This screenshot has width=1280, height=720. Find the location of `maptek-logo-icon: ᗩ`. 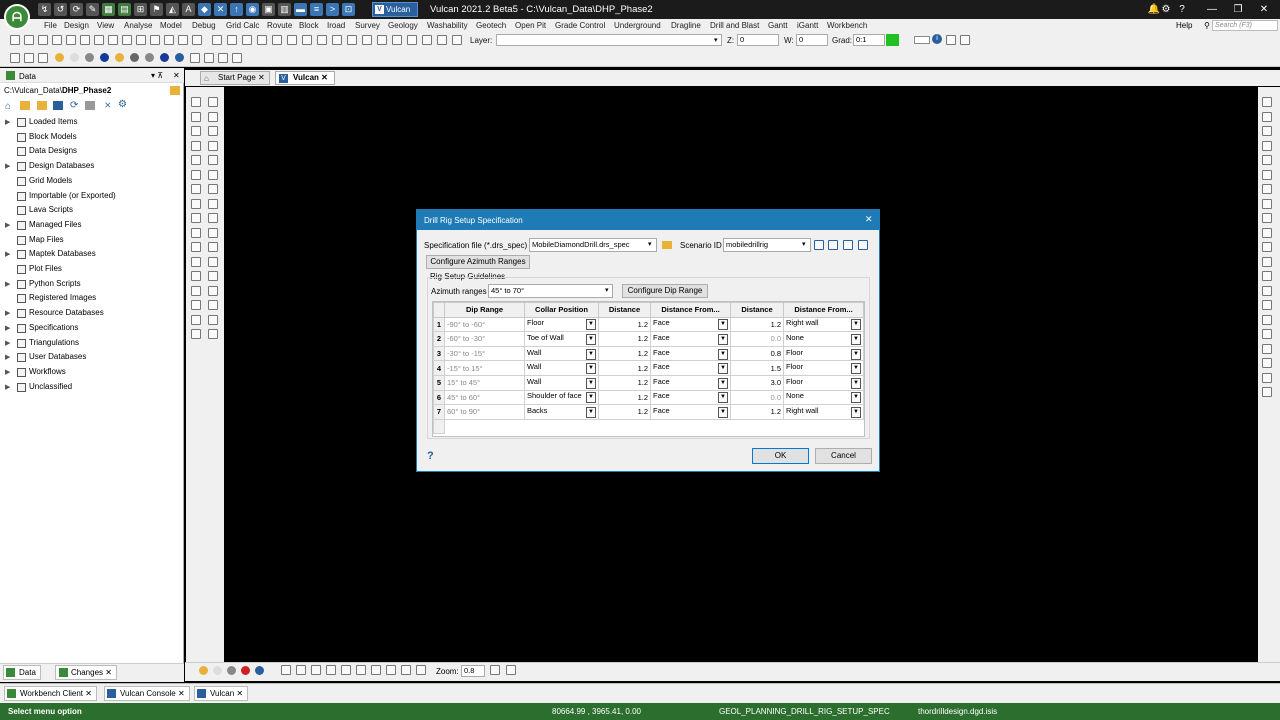

maptek-logo-icon: ᗩ is located at coordinates (17, 17).